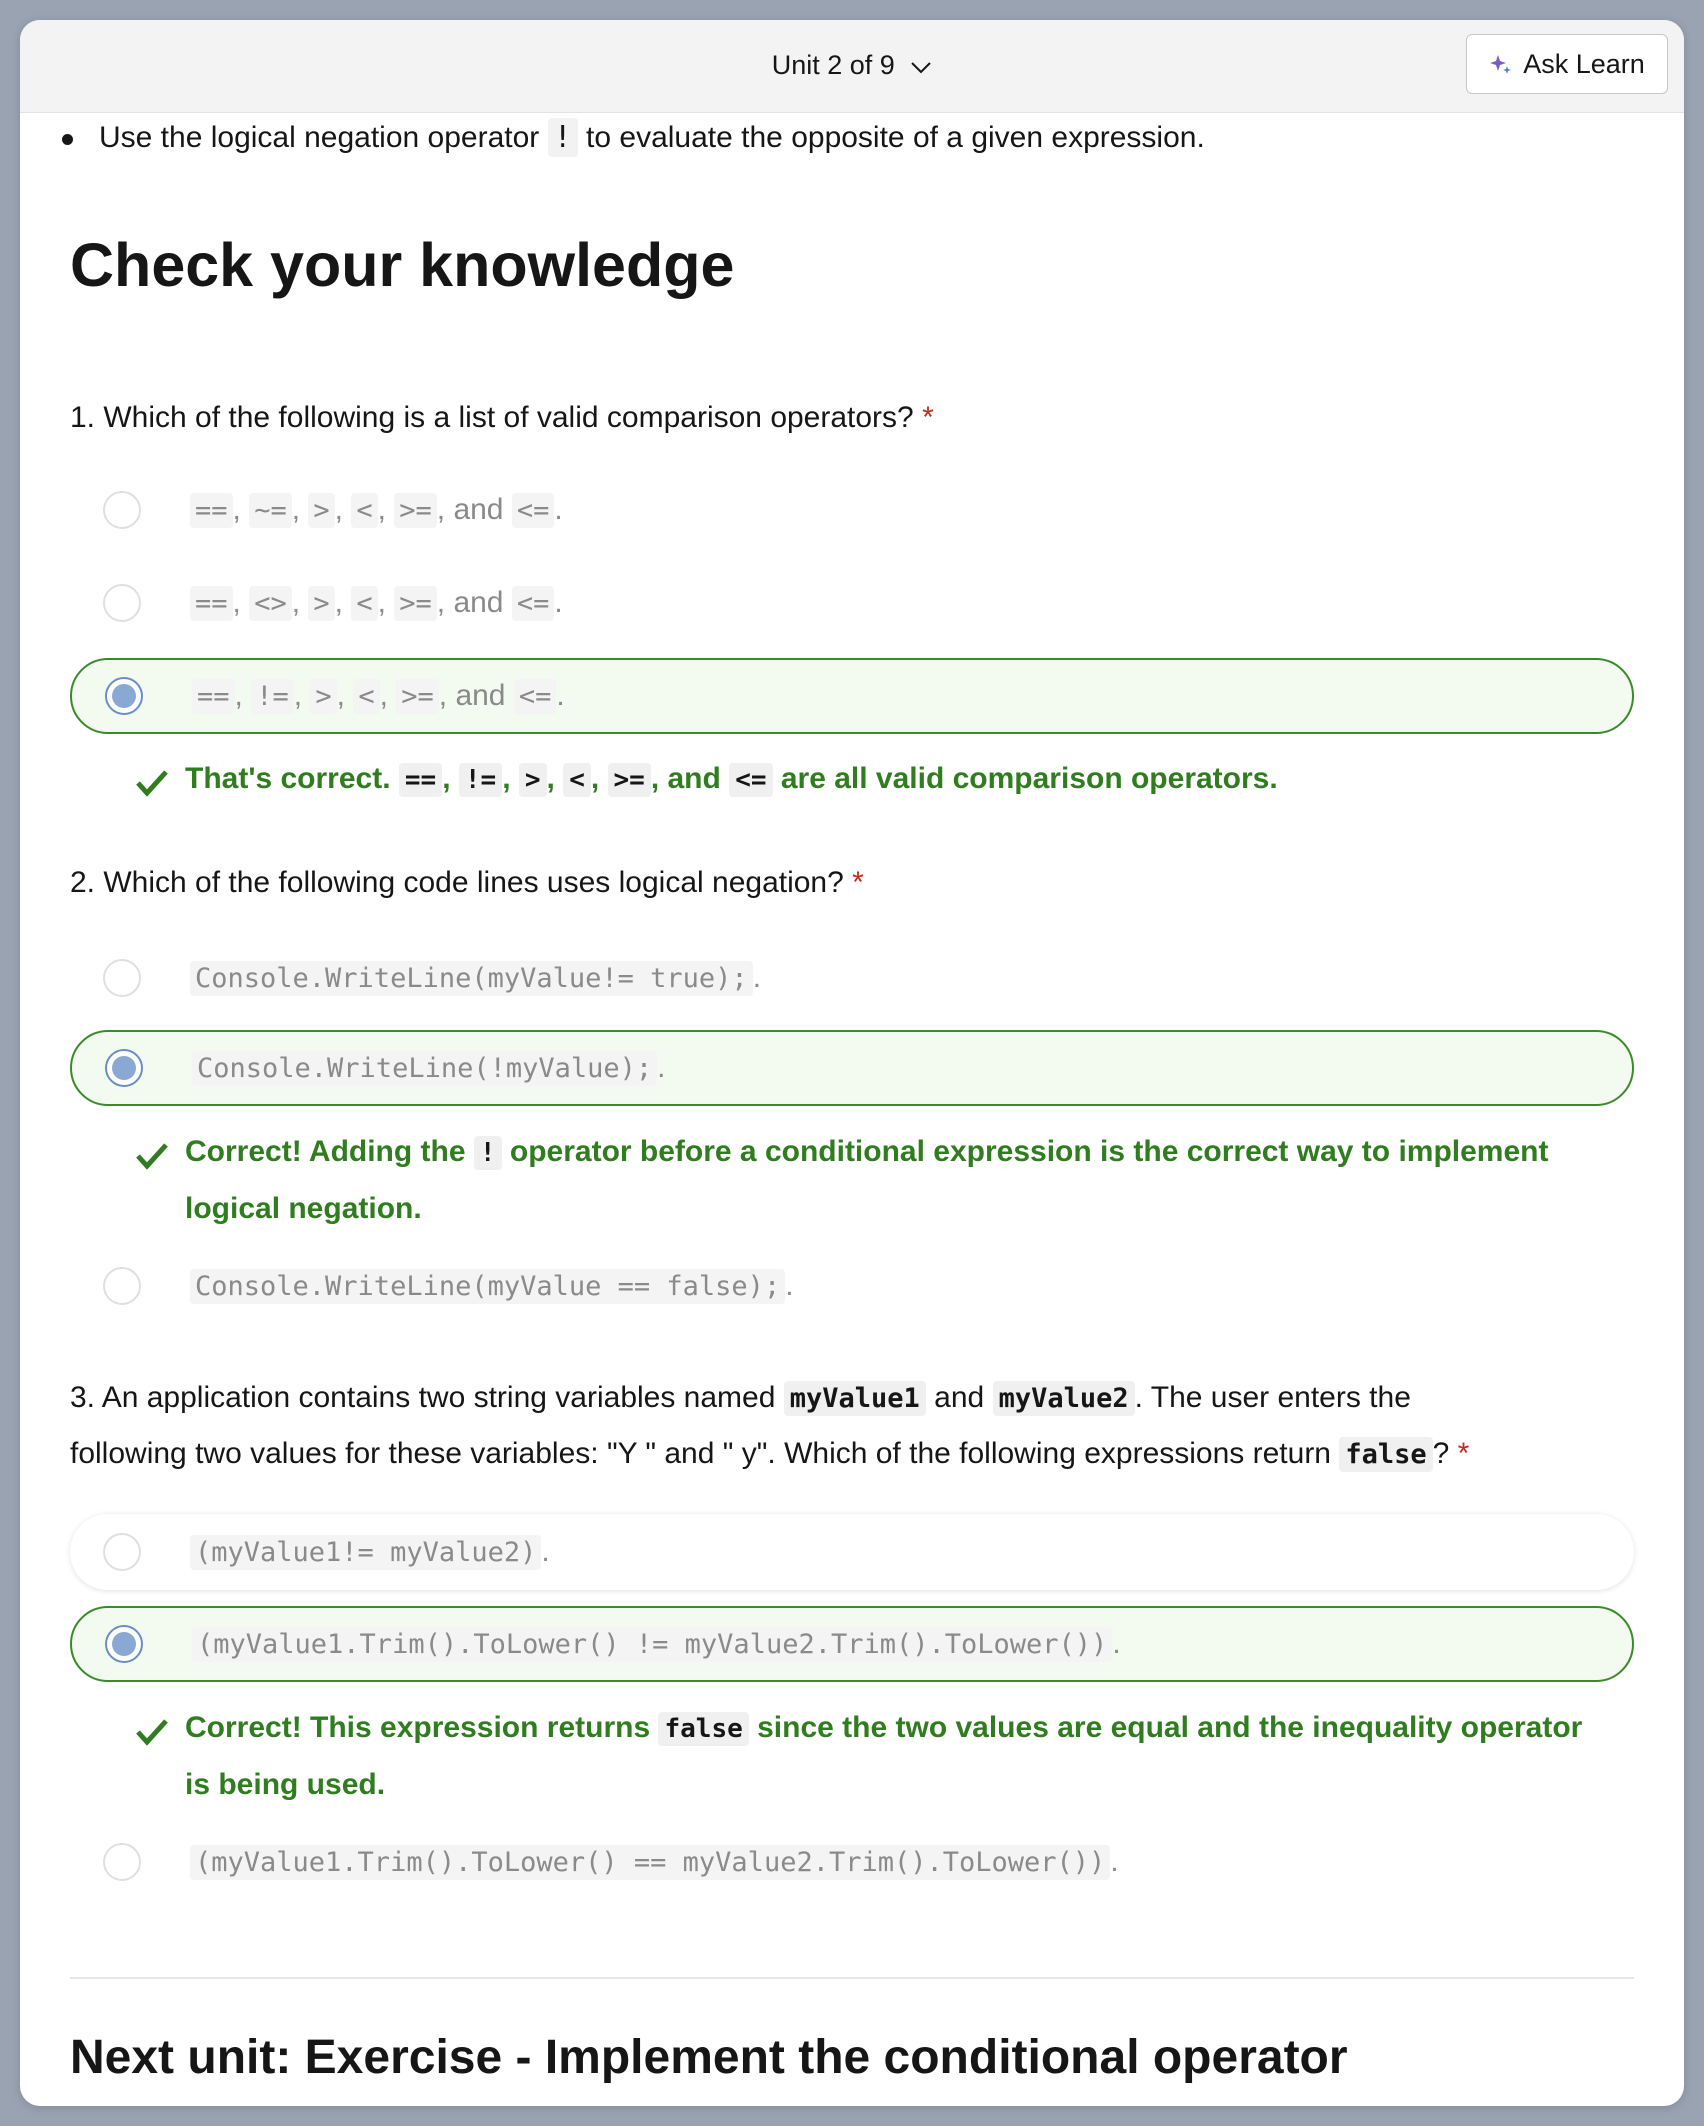 The width and height of the screenshot is (1704, 2126). What do you see at coordinates (402, 265) in the screenshot?
I see `page-title: Check your knowledge` at bounding box center [402, 265].